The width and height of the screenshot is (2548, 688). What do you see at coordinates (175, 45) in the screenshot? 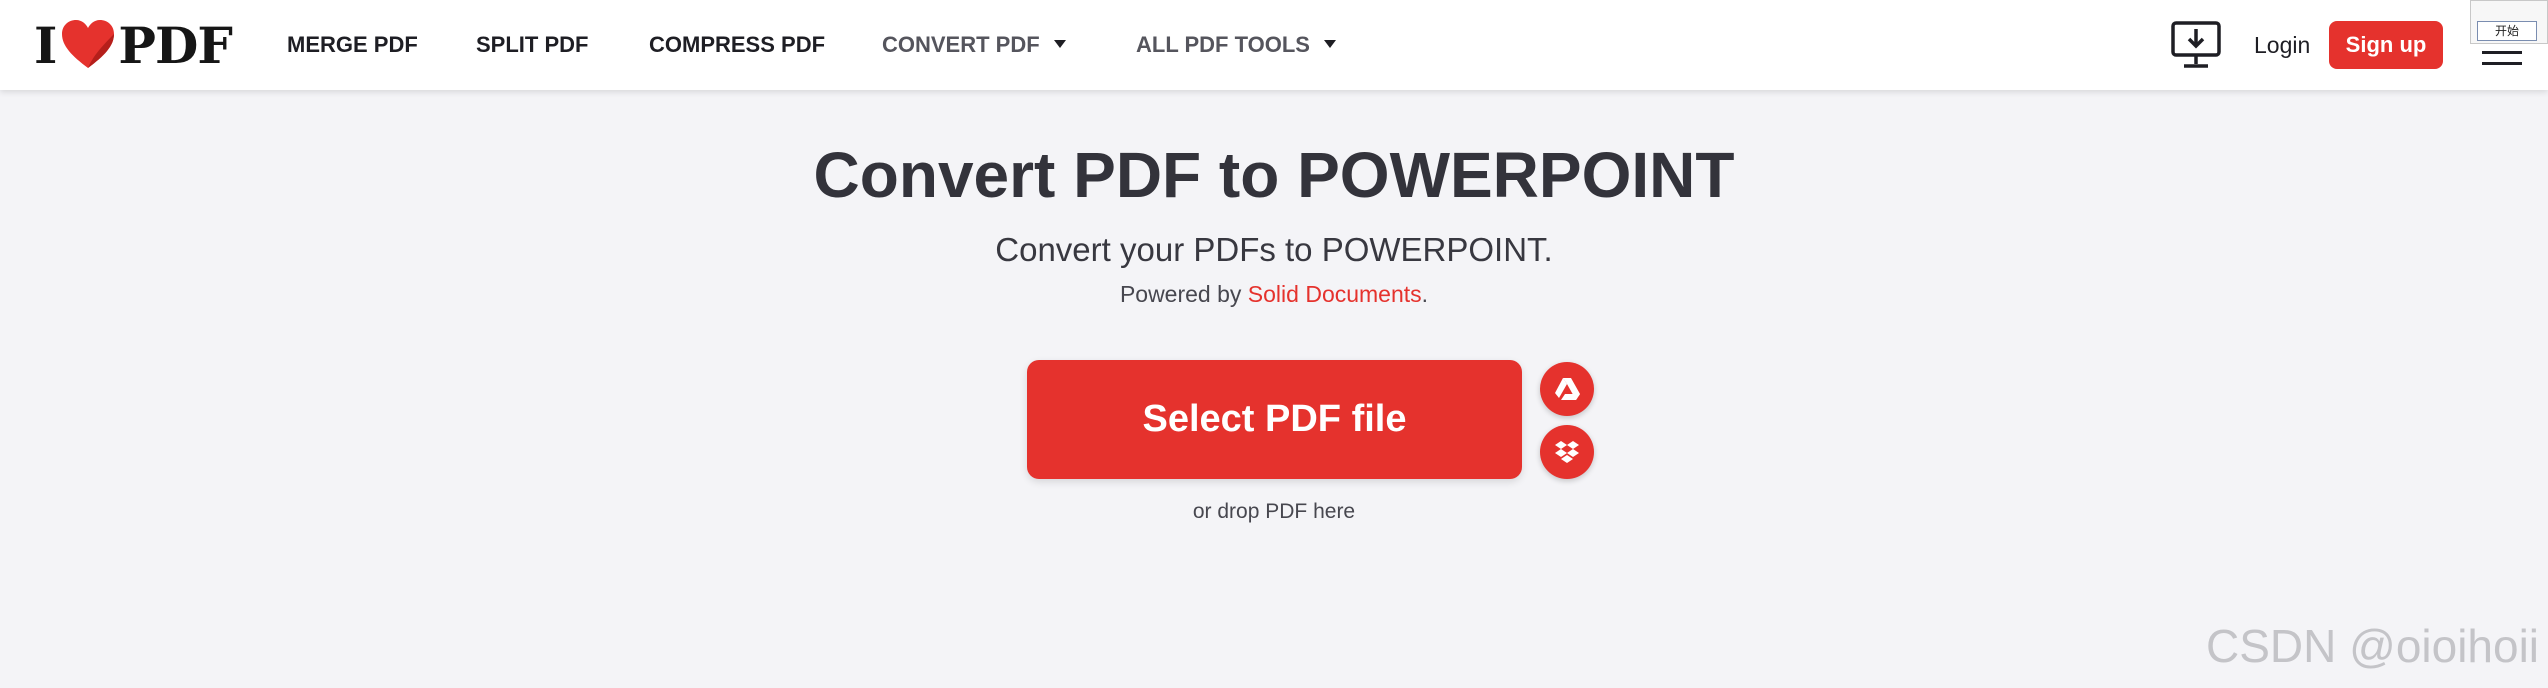
I see `logo-text-pdf: PDF` at bounding box center [175, 45].